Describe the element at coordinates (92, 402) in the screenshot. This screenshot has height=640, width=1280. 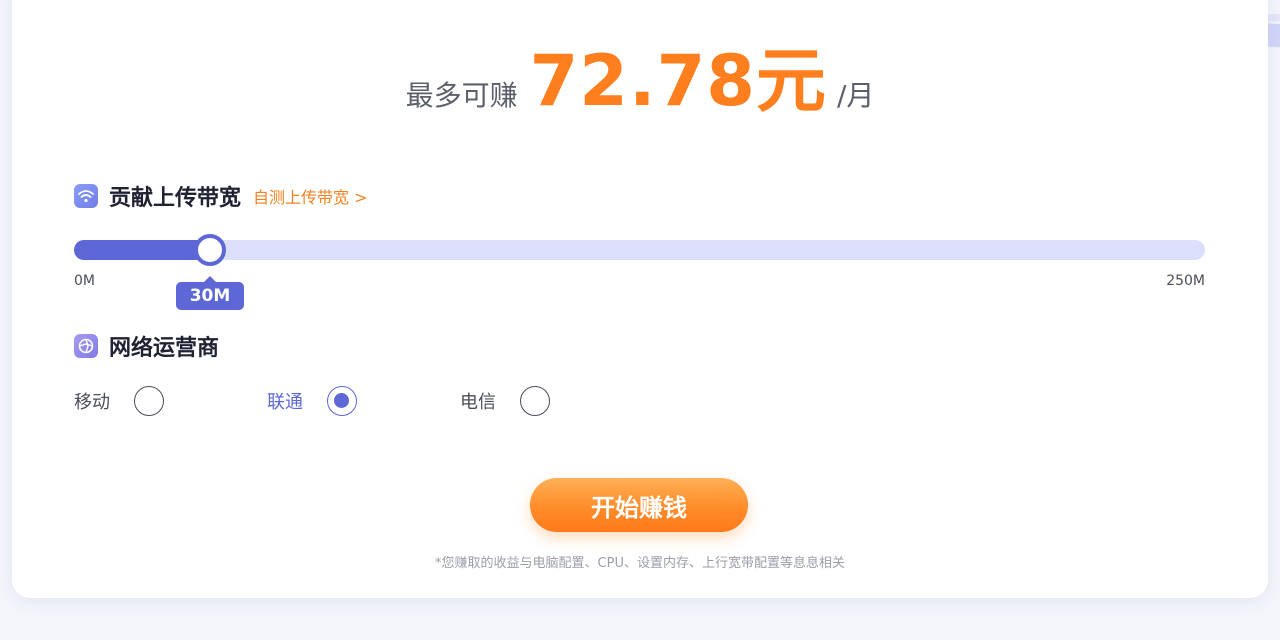
I see `isp-option-label: 移动` at that location.